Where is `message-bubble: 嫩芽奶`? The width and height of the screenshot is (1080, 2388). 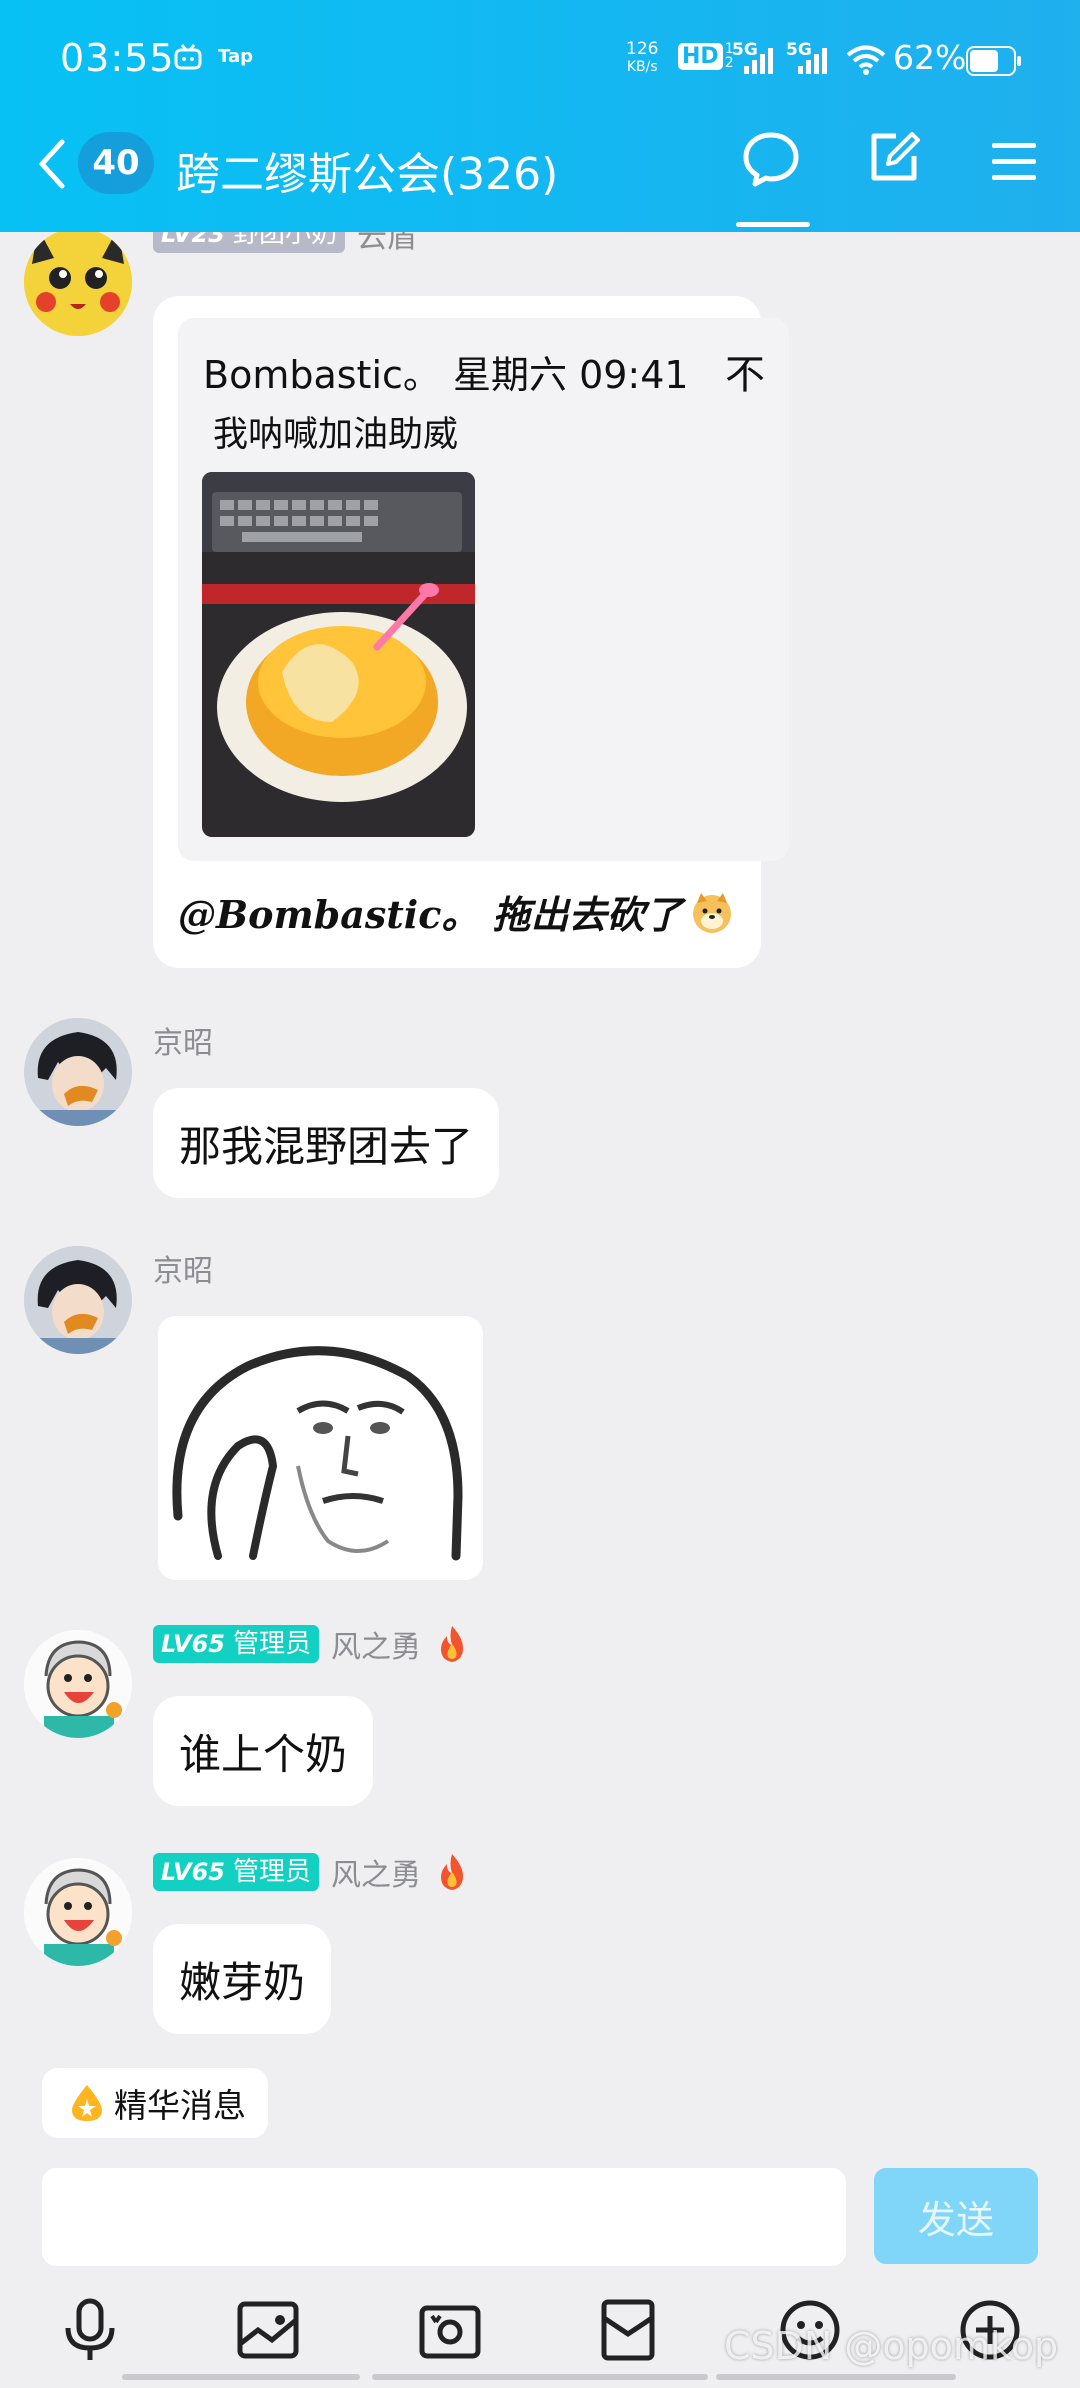
message-bubble: 嫩芽奶 is located at coordinates (242, 1979).